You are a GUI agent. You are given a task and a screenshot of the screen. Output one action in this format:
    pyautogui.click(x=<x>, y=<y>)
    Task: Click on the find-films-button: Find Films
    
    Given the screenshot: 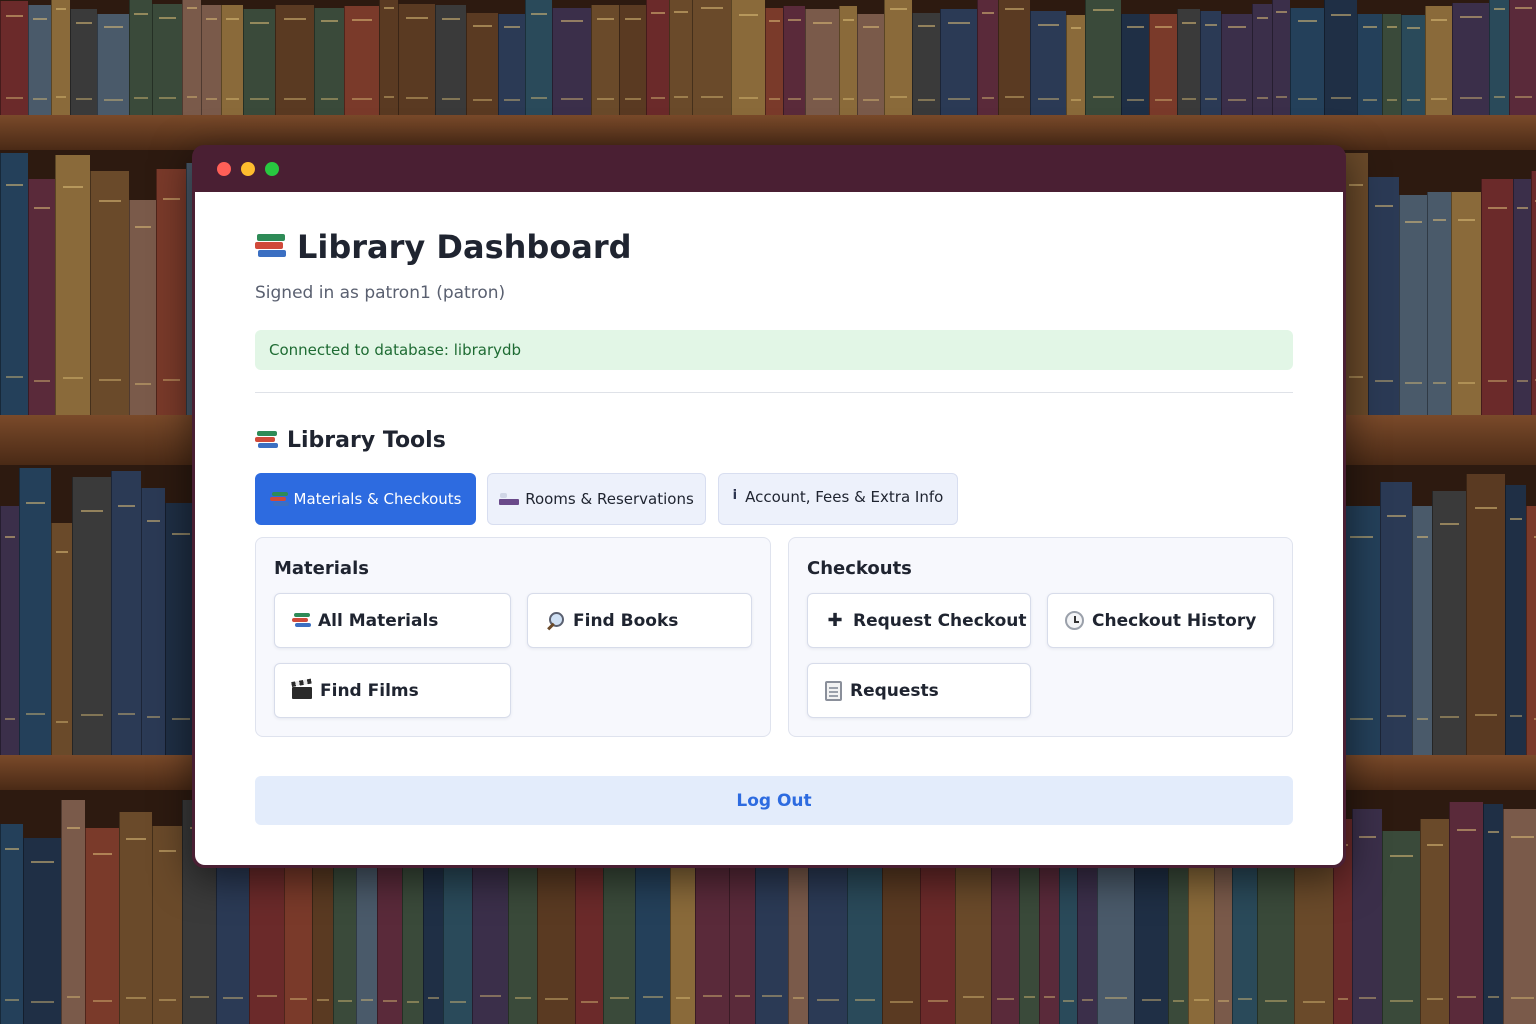 What is the action you would take?
    pyautogui.click(x=392, y=690)
    